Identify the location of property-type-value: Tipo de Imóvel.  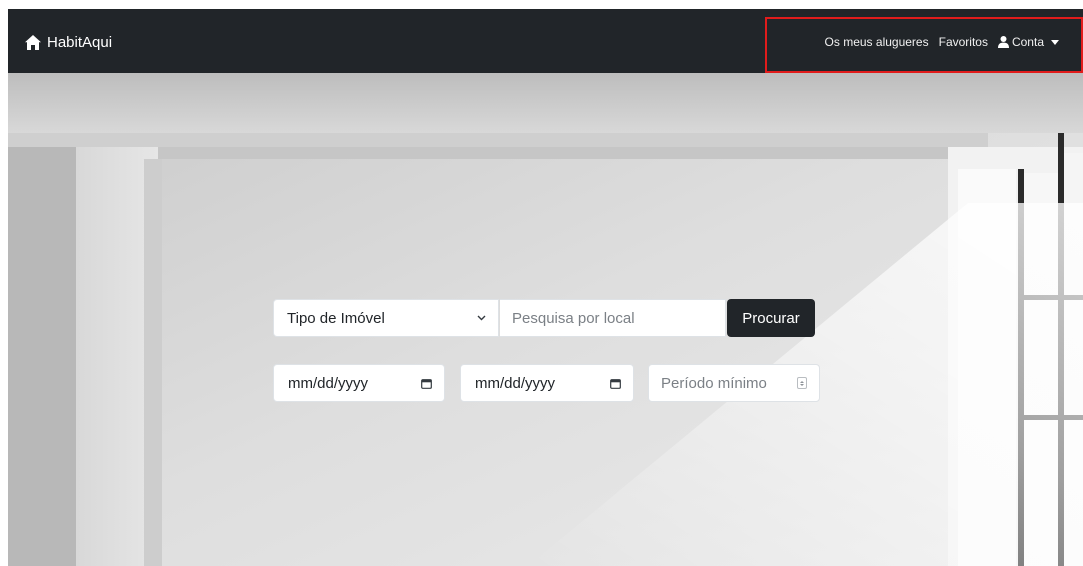
(336, 318).